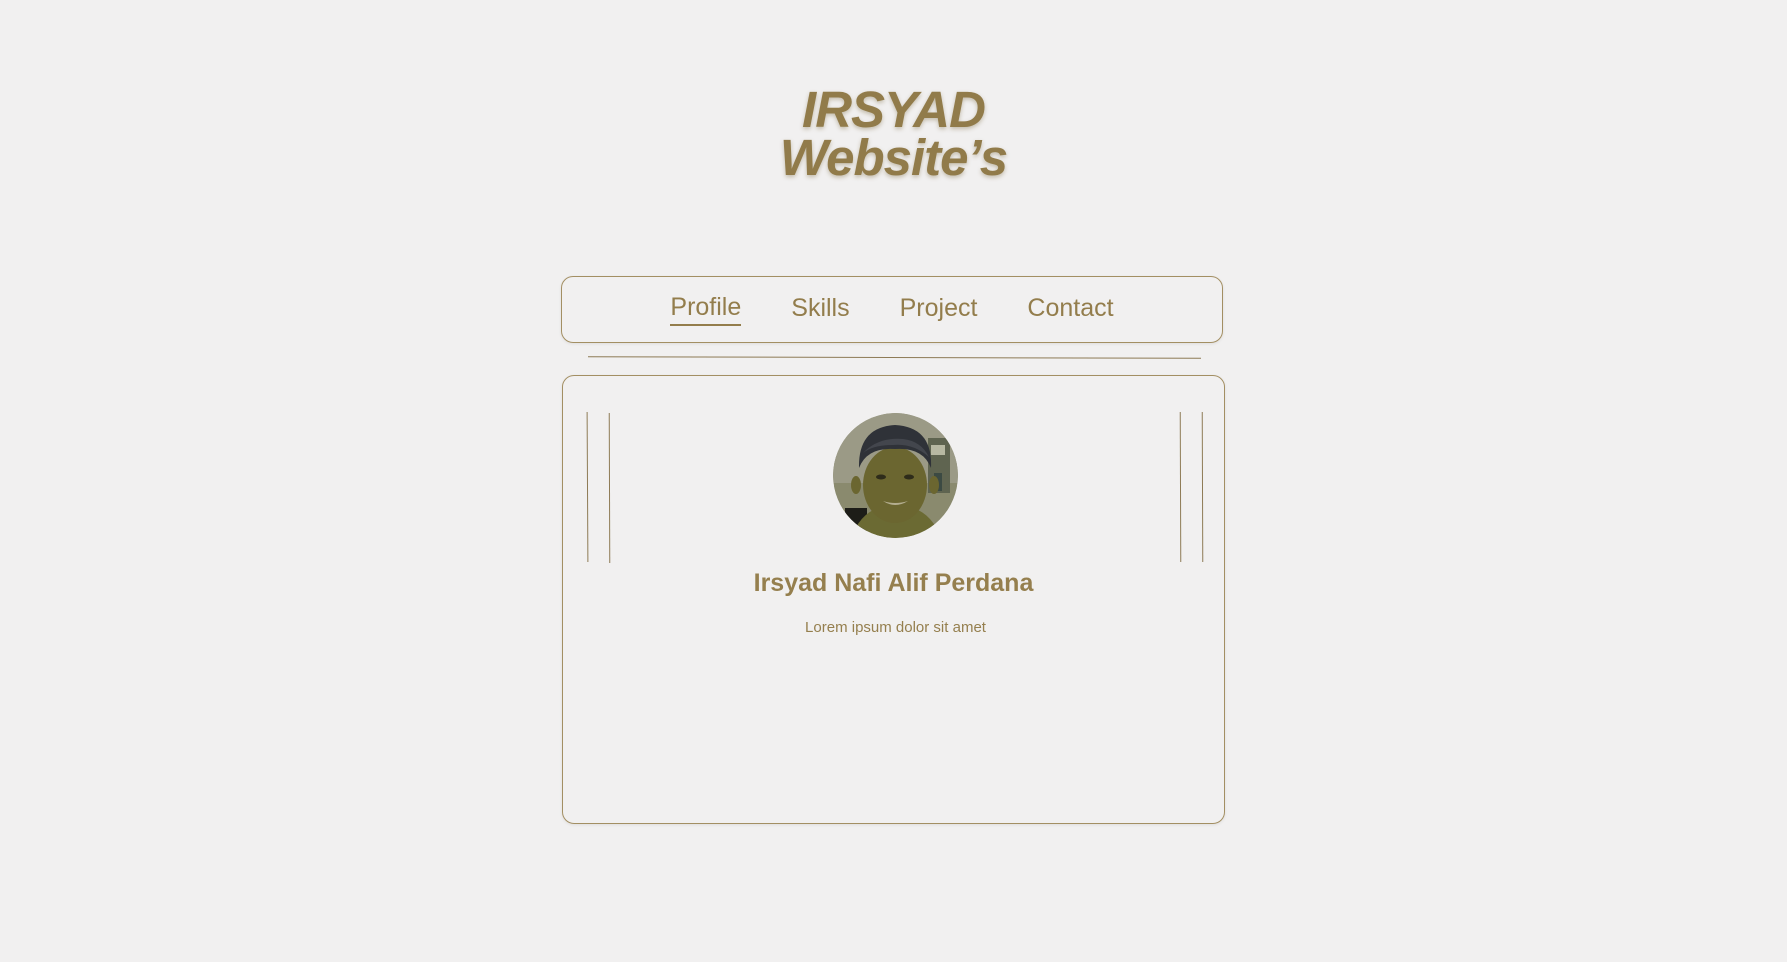 This screenshot has width=1787, height=962. Describe the element at coordinates (1070, 309) in the screenshot. I see `nav-link-contact: Contact` at that location.